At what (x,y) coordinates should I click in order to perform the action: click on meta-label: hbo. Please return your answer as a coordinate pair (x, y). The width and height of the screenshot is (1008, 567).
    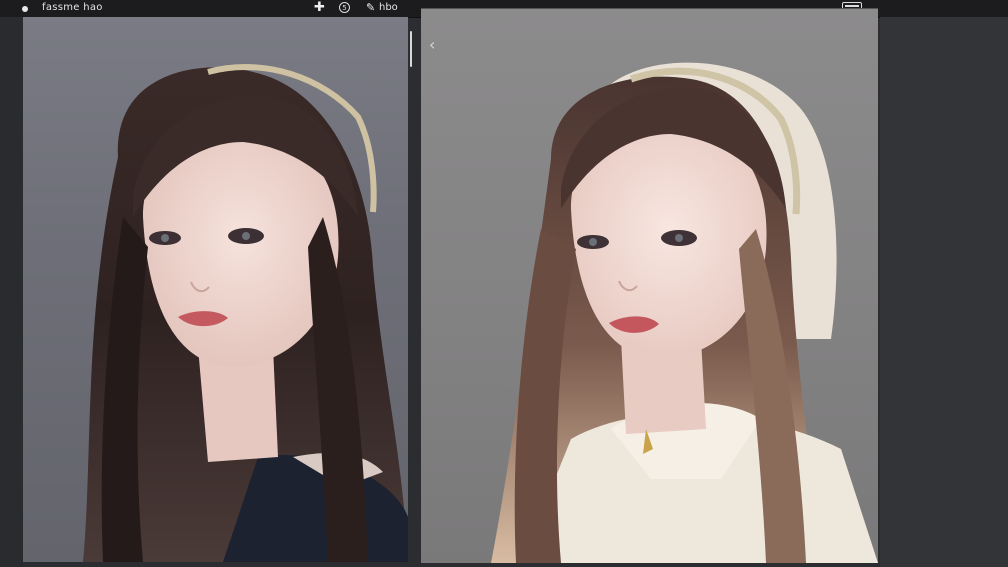
    Looking at the image, I should click on (388, 7).